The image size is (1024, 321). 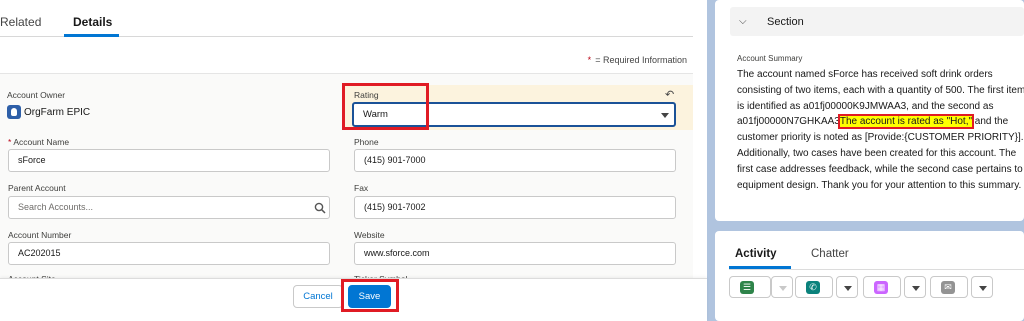 What do you see at coordinates (366, 142) in the screenshot?
I see `phone-label: Phone` at bounding box center [366, 142].